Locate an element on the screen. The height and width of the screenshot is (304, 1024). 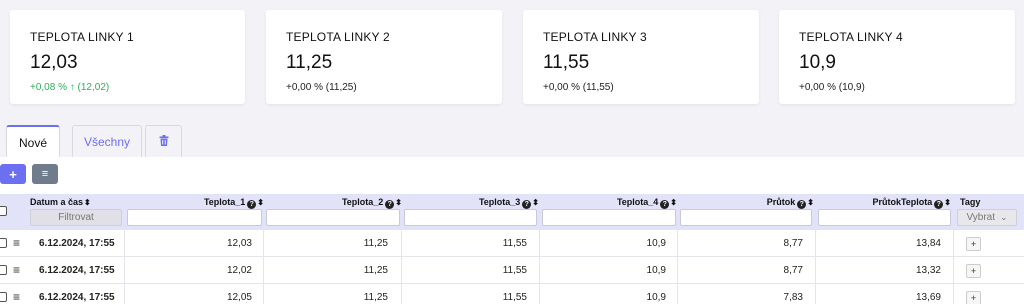
card-teplota-linky-2: TEPLOTA LINKY 2 11,25 +0,00 % (11,25) is located at coordinates (384, 57).